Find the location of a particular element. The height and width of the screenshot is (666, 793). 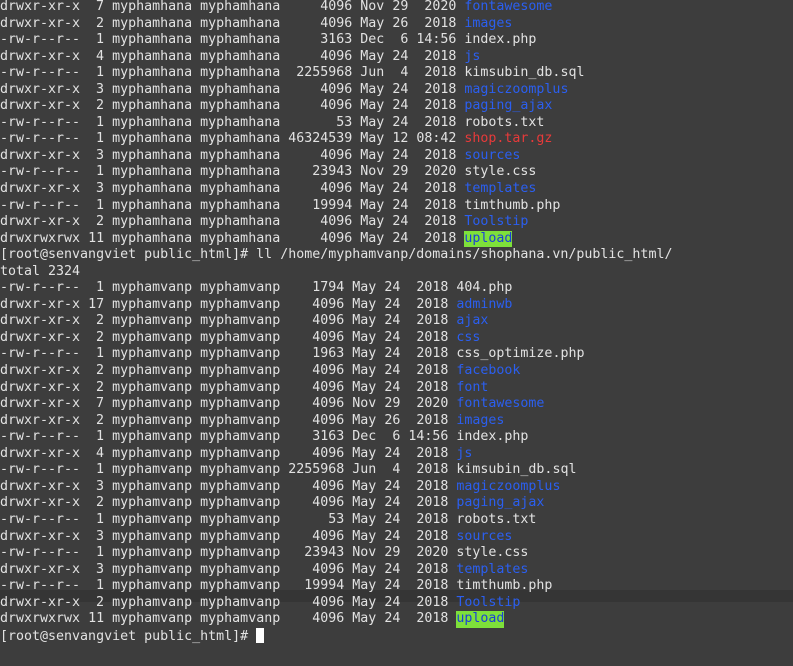

day: 4 is located at coordinates (396, 470).